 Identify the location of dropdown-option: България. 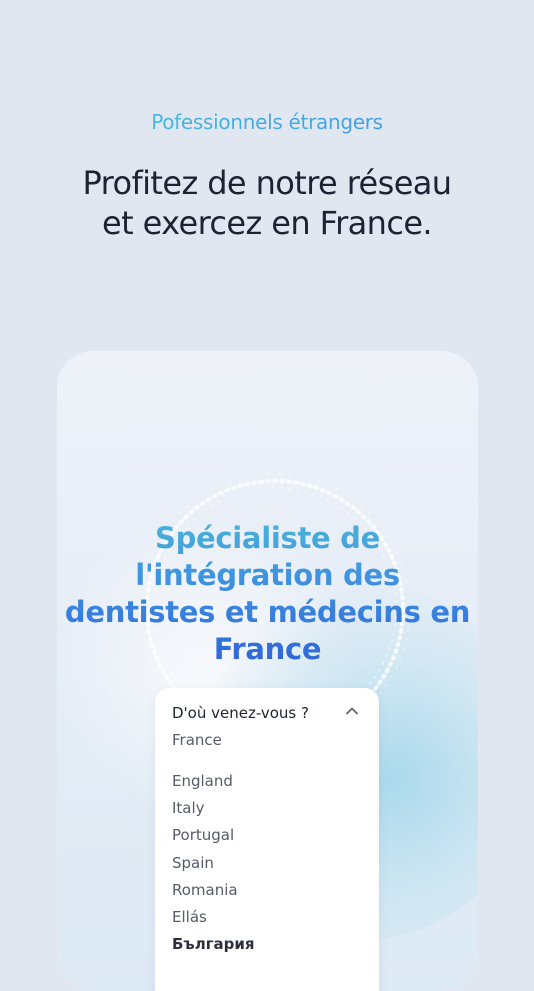
(213, 944).